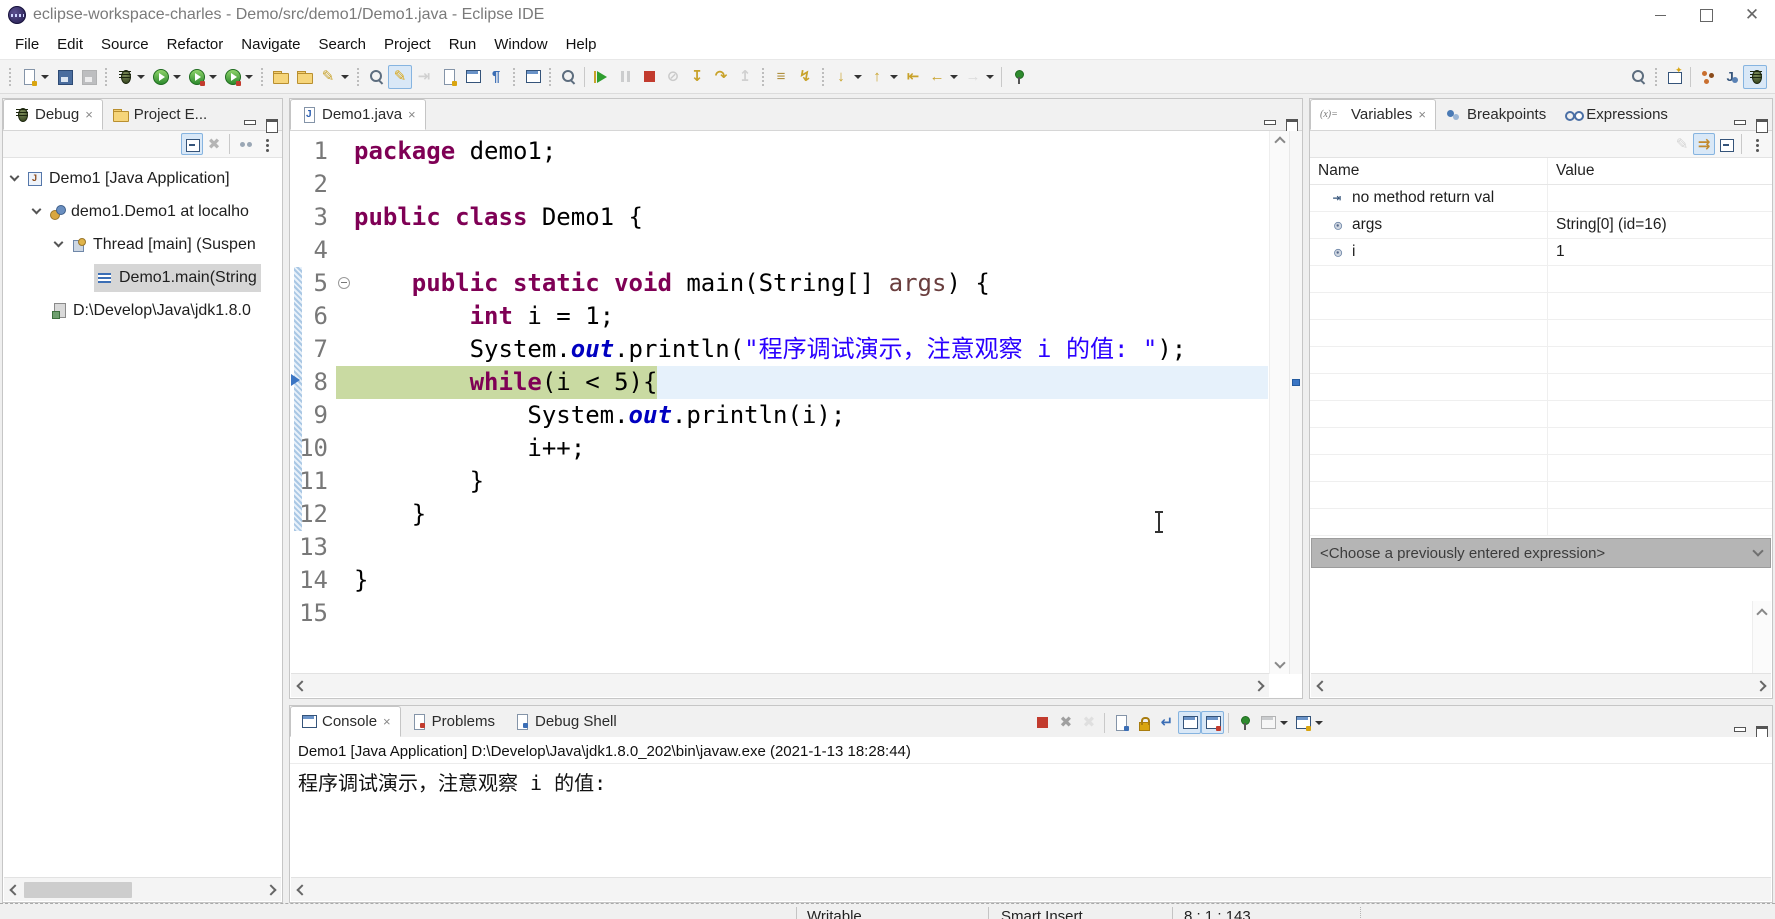 This screenshot has height=919, width=1775. What do you see at coordinates (1541, 685) in the screenshot?
I see `variables-hscrollbar` at bounding box center [1541, 685].